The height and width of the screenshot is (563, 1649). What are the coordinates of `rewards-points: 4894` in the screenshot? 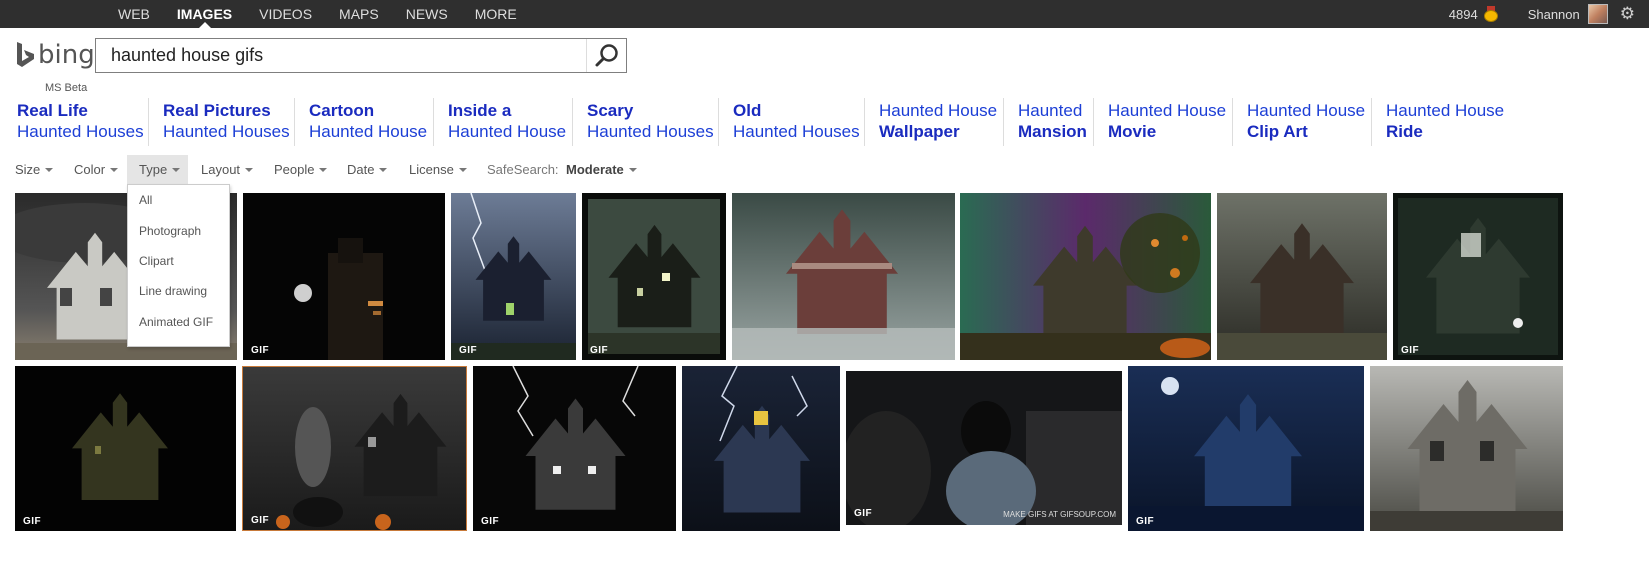 It's located at (1463, 14).